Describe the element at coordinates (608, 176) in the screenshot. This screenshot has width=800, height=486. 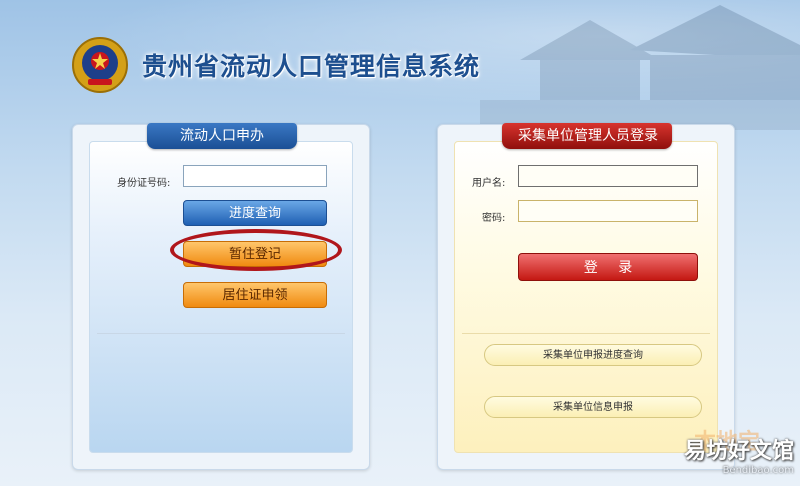
I see `username-input` at that location.